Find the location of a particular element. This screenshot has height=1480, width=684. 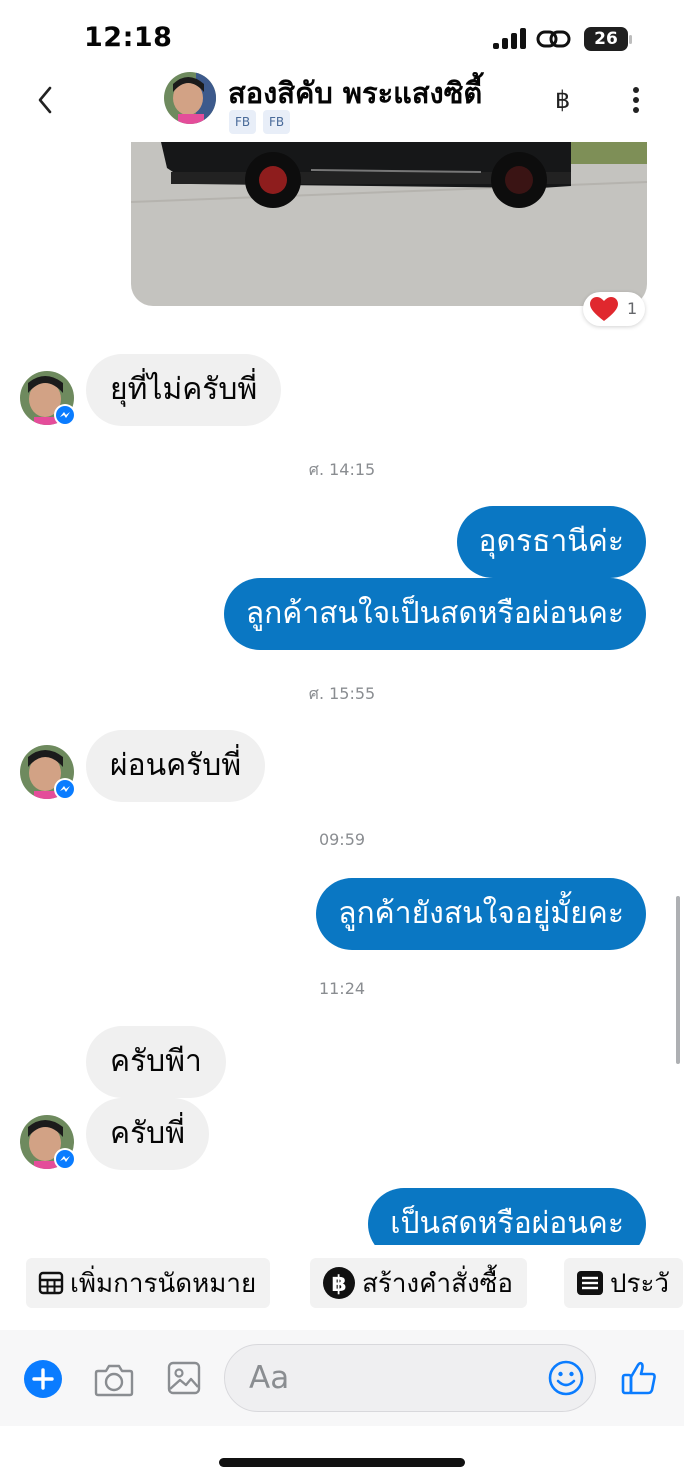

signal-icon is located at coordinates (509, 38).